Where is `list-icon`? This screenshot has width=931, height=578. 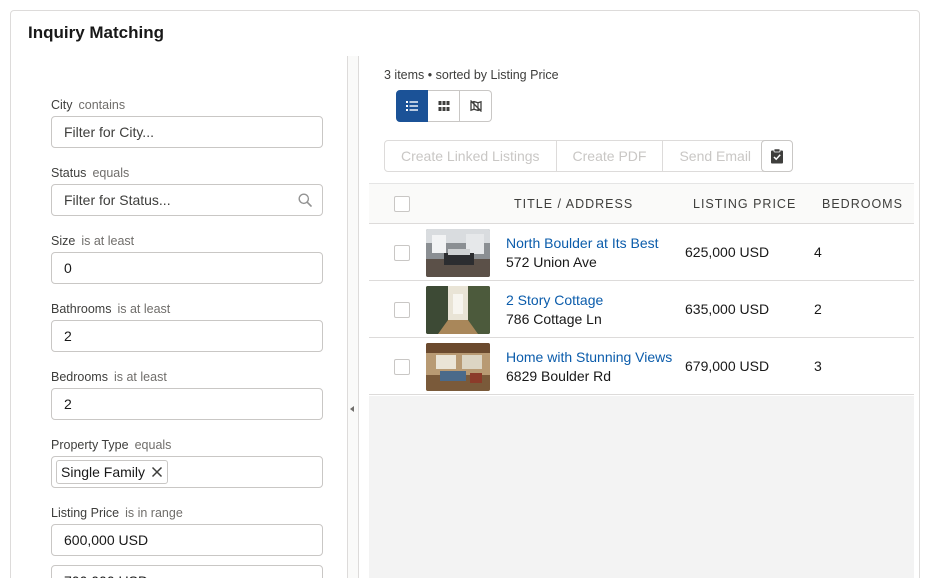 list-icon is located at coordinates (412, 106).